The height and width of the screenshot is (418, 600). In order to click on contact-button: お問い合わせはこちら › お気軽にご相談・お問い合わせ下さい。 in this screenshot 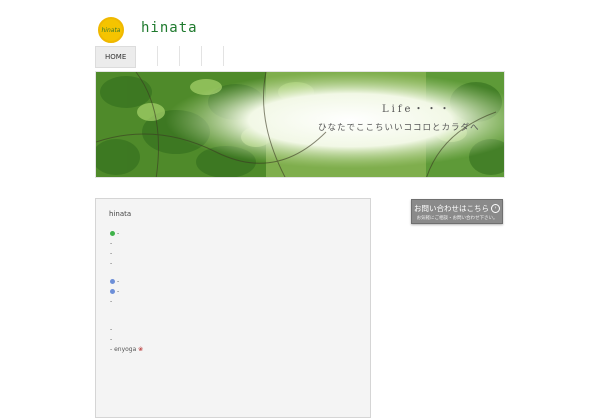, I will do `click(457, 211)`.